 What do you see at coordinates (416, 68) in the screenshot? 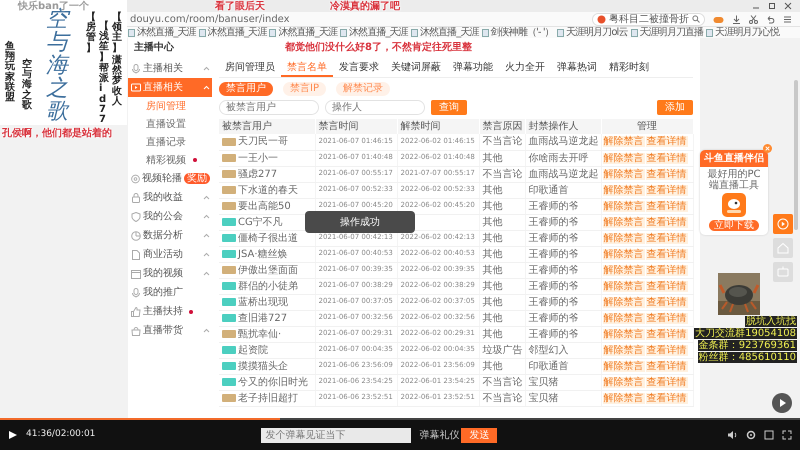
I see `tab: 关键词屏蔽` at bounding box center [416, 68].